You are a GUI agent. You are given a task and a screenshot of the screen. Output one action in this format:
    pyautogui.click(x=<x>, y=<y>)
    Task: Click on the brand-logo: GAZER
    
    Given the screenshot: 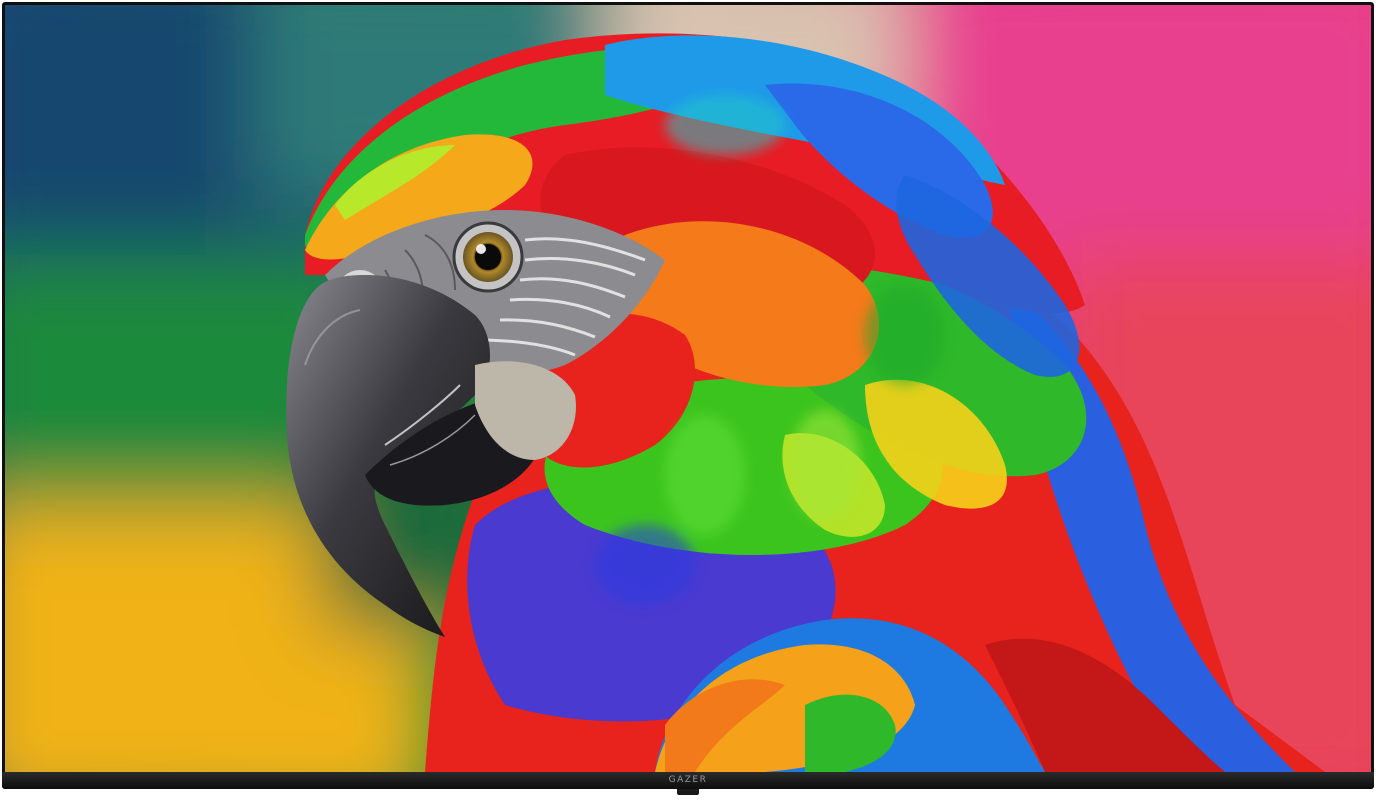 What is the action you would take?
    pyautogui.click(x=688, y=780)
    